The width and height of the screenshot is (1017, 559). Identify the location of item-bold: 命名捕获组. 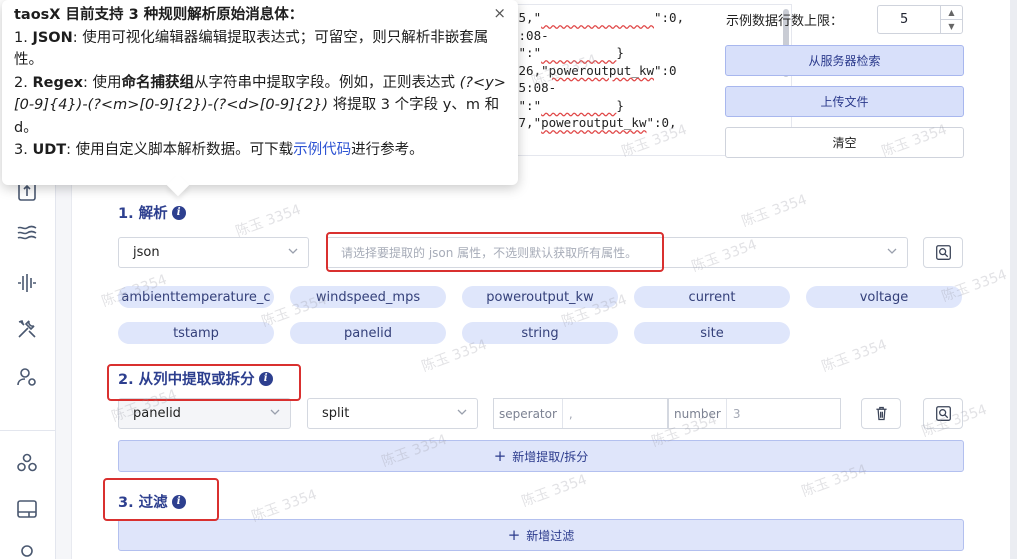
(158, 82).